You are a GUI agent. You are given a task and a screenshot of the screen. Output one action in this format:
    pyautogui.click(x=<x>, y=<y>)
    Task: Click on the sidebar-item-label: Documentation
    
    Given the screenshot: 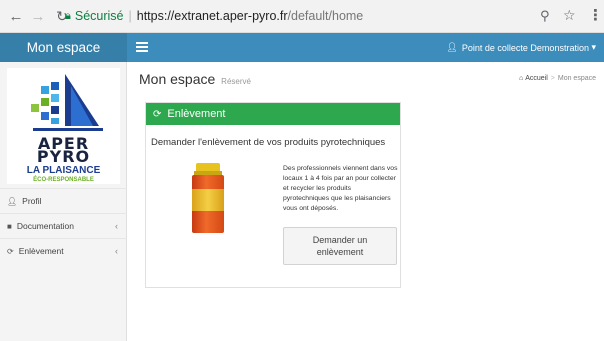 What is the action you would take?
    pyautogui.click(x=45, y=226)
    